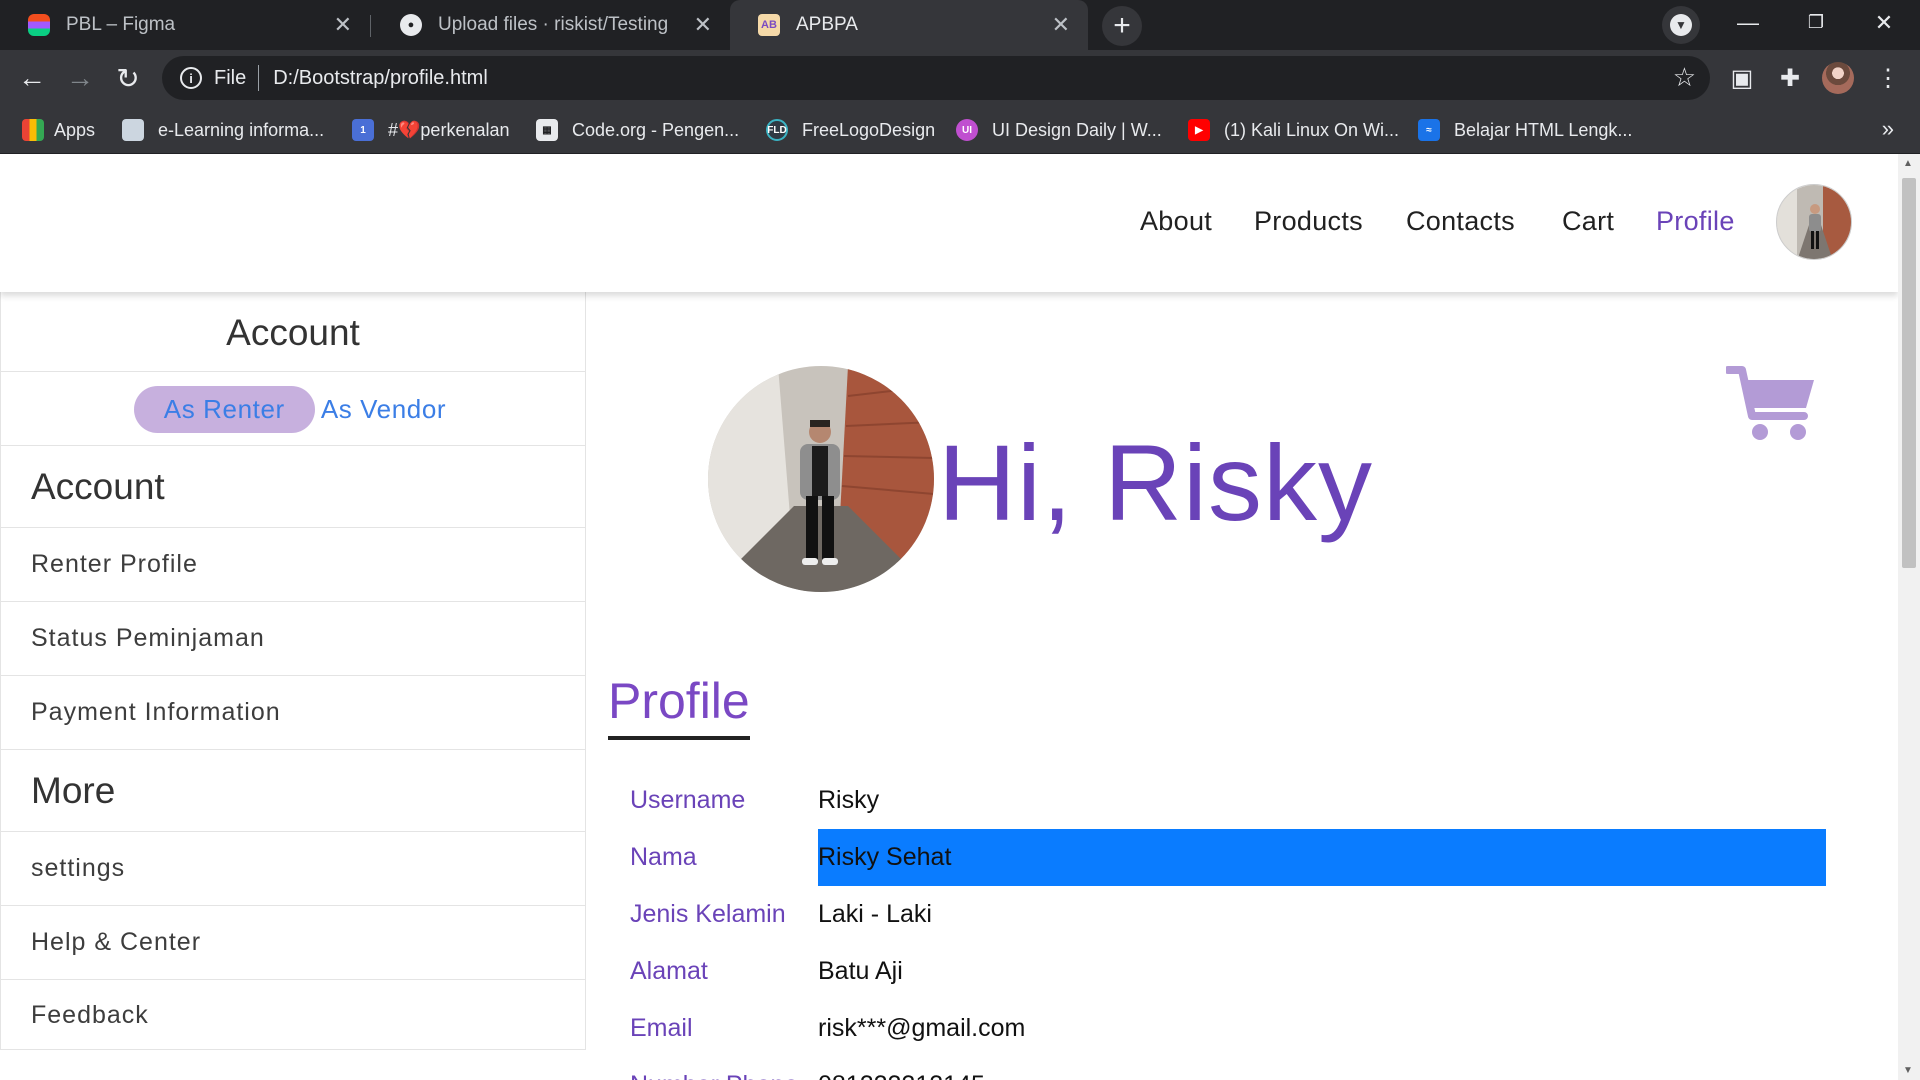 This screenshot has width=1920, height=1080. I want to click on user-avatar-photo, so click(1814, 222).